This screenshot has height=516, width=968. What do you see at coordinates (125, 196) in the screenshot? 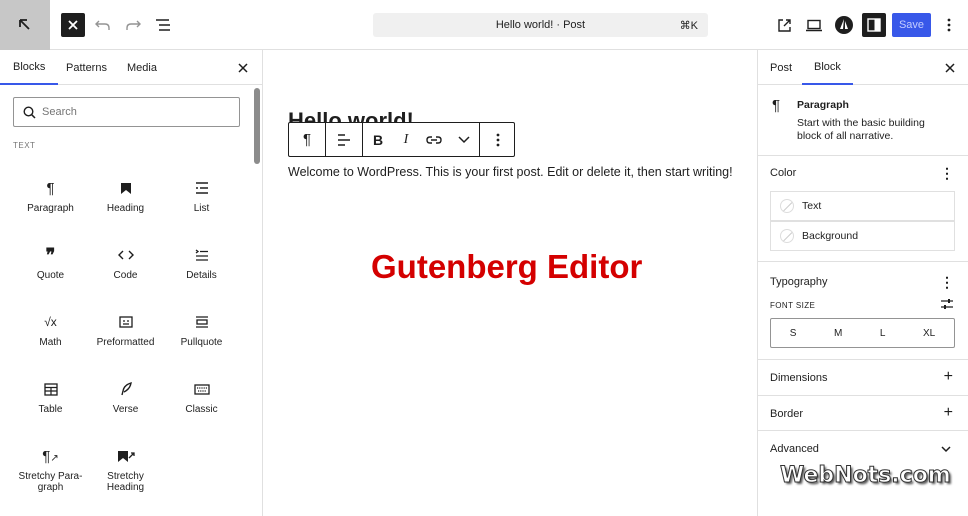
I see `block-heading: Heading` at bounding box center [125, 196].